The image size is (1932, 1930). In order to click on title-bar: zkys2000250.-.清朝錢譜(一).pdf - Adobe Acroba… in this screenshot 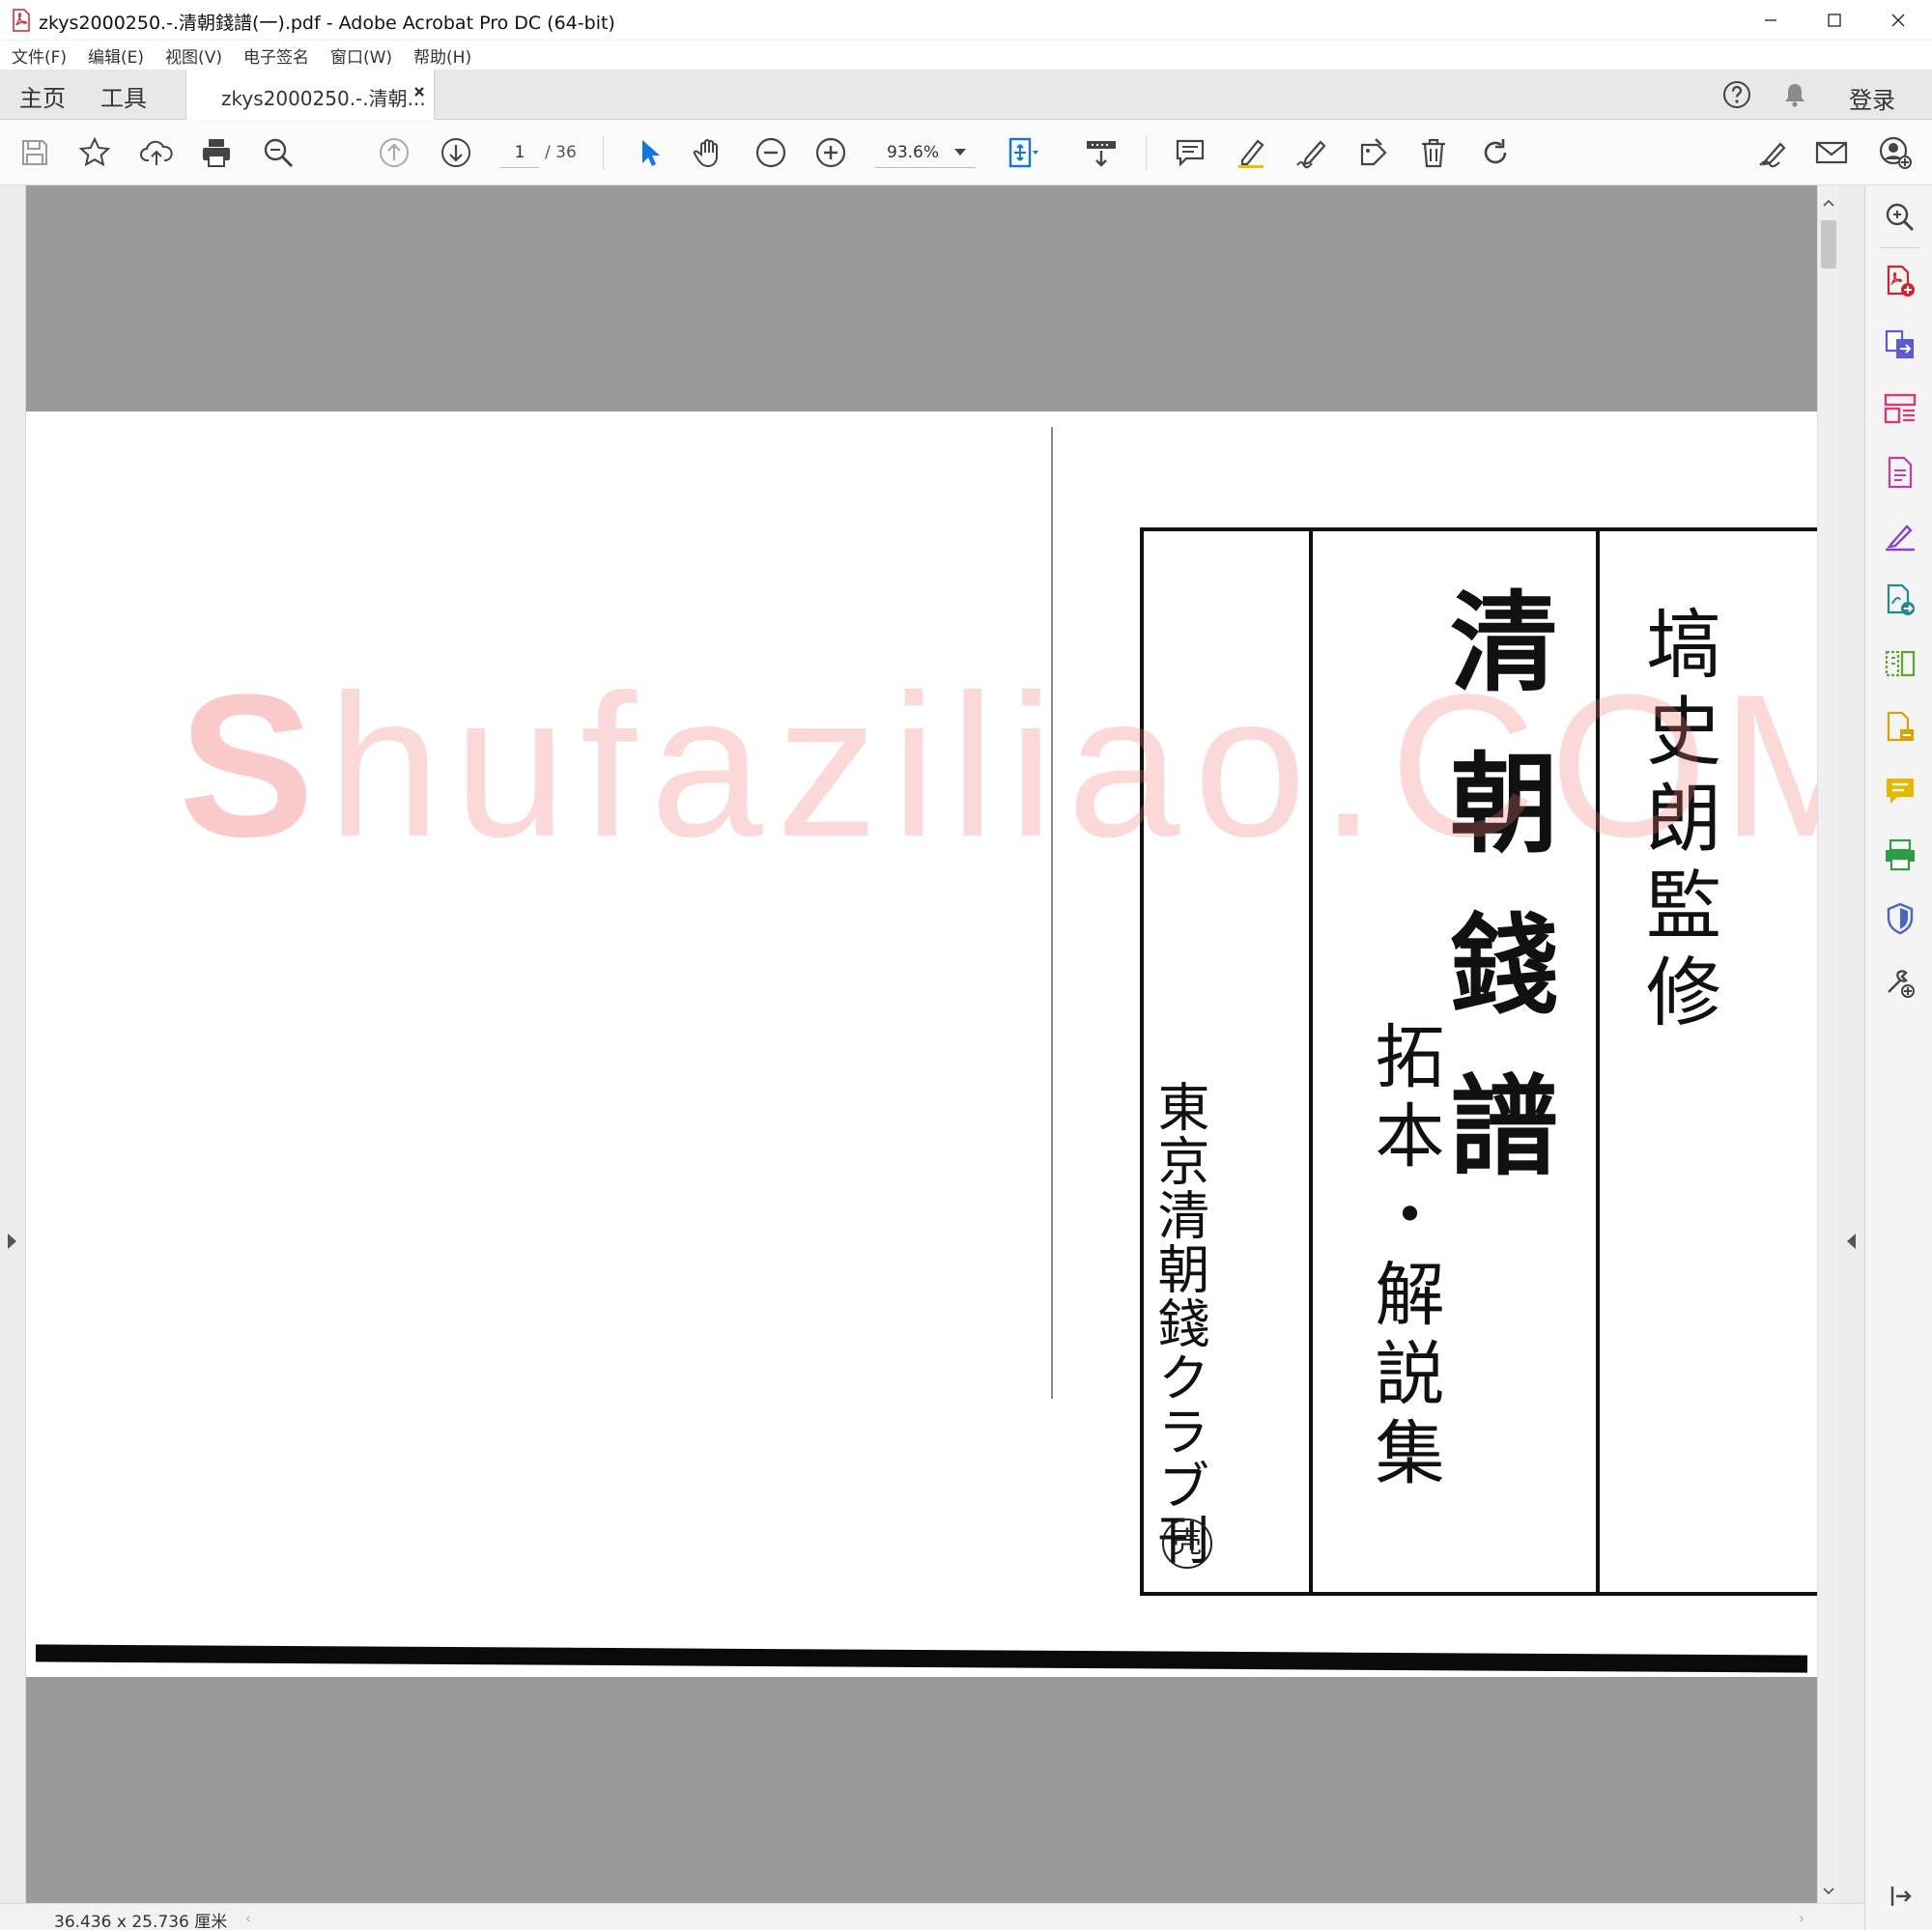, I will do `click(966, 20)`.